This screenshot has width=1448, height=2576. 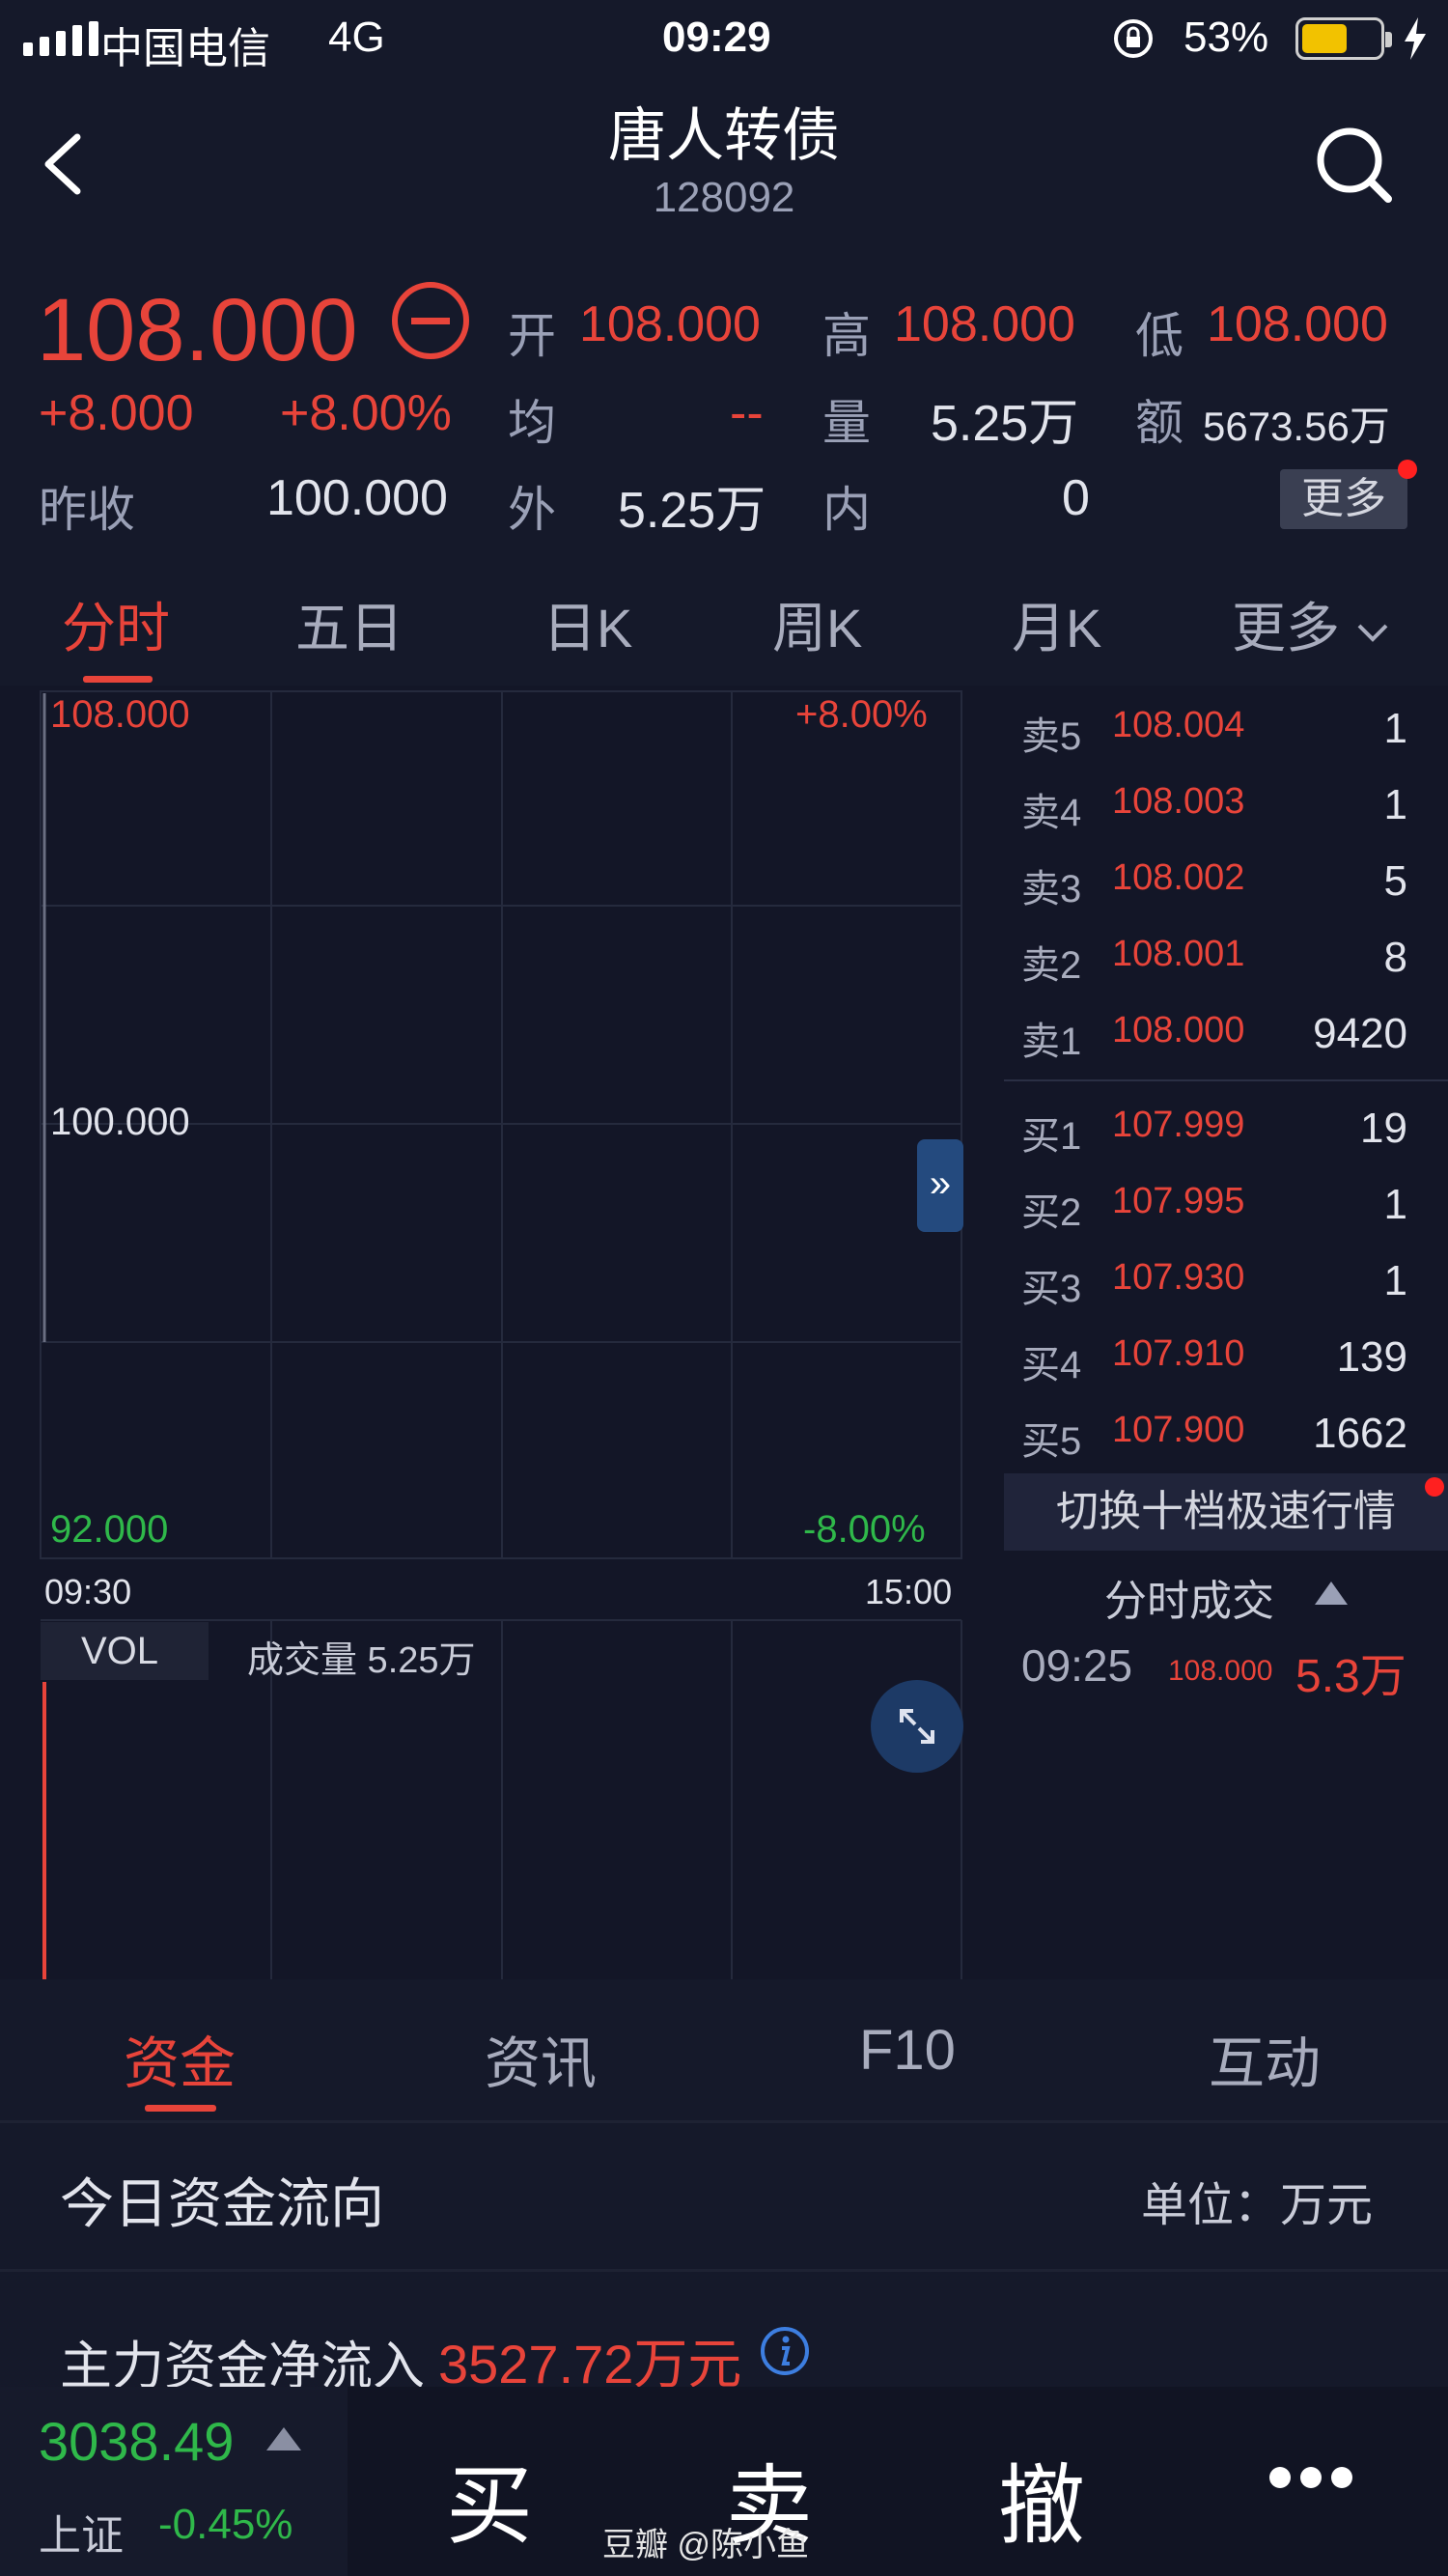 I want to click on avg-label: 均, so click(x=532, y=423).